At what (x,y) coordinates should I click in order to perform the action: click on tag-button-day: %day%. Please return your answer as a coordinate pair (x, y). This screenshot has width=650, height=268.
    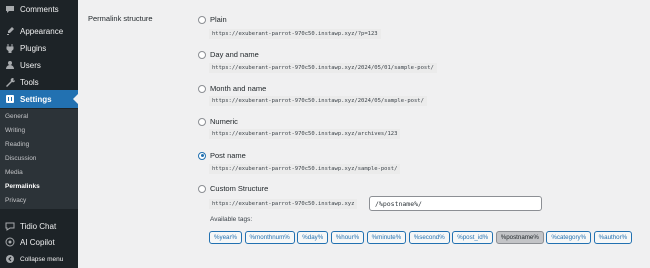
    Looking at the image, I should click on (313, 237).